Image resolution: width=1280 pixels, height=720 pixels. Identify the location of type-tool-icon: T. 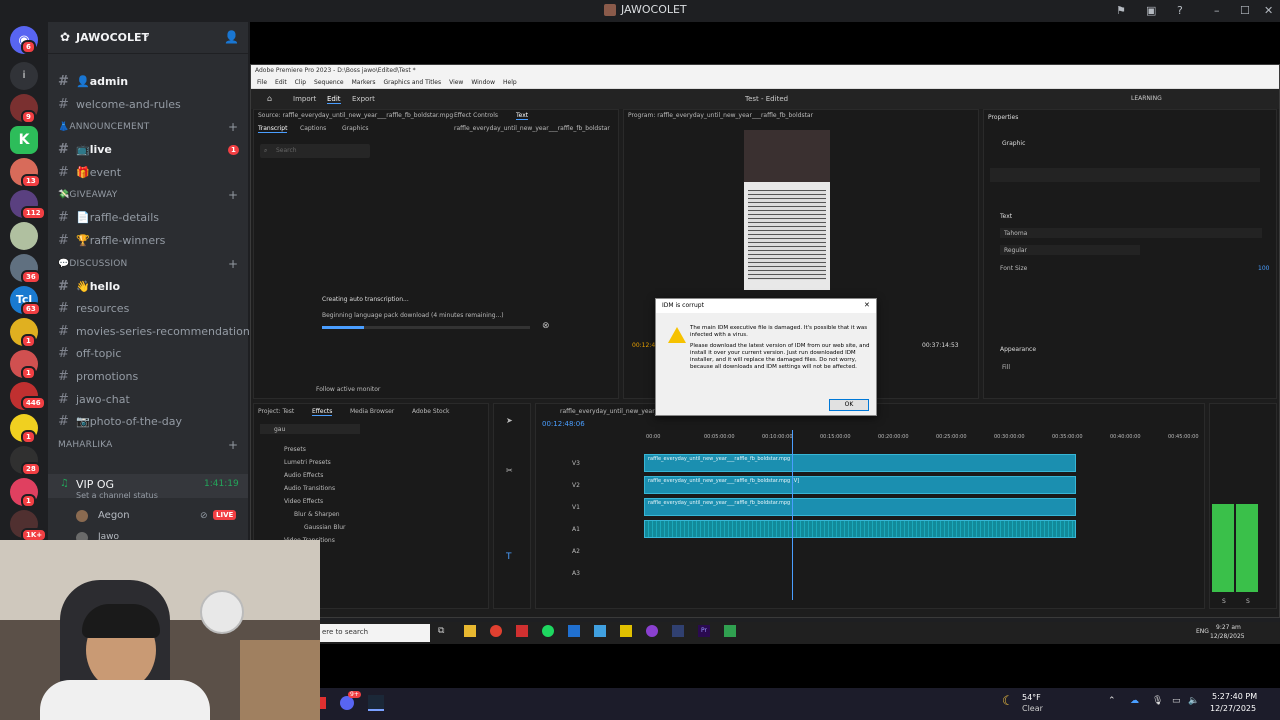
(509, 557).